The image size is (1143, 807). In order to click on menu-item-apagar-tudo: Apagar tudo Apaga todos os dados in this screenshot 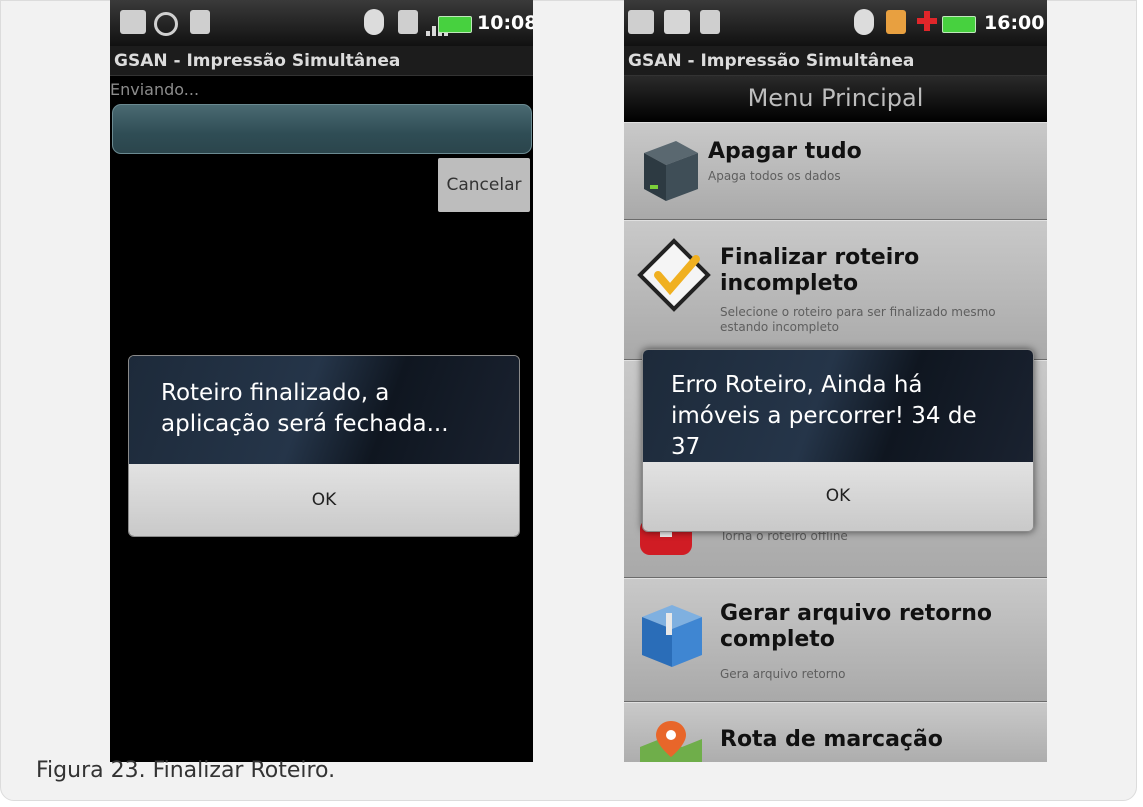, I will do `click(835, 171)`.